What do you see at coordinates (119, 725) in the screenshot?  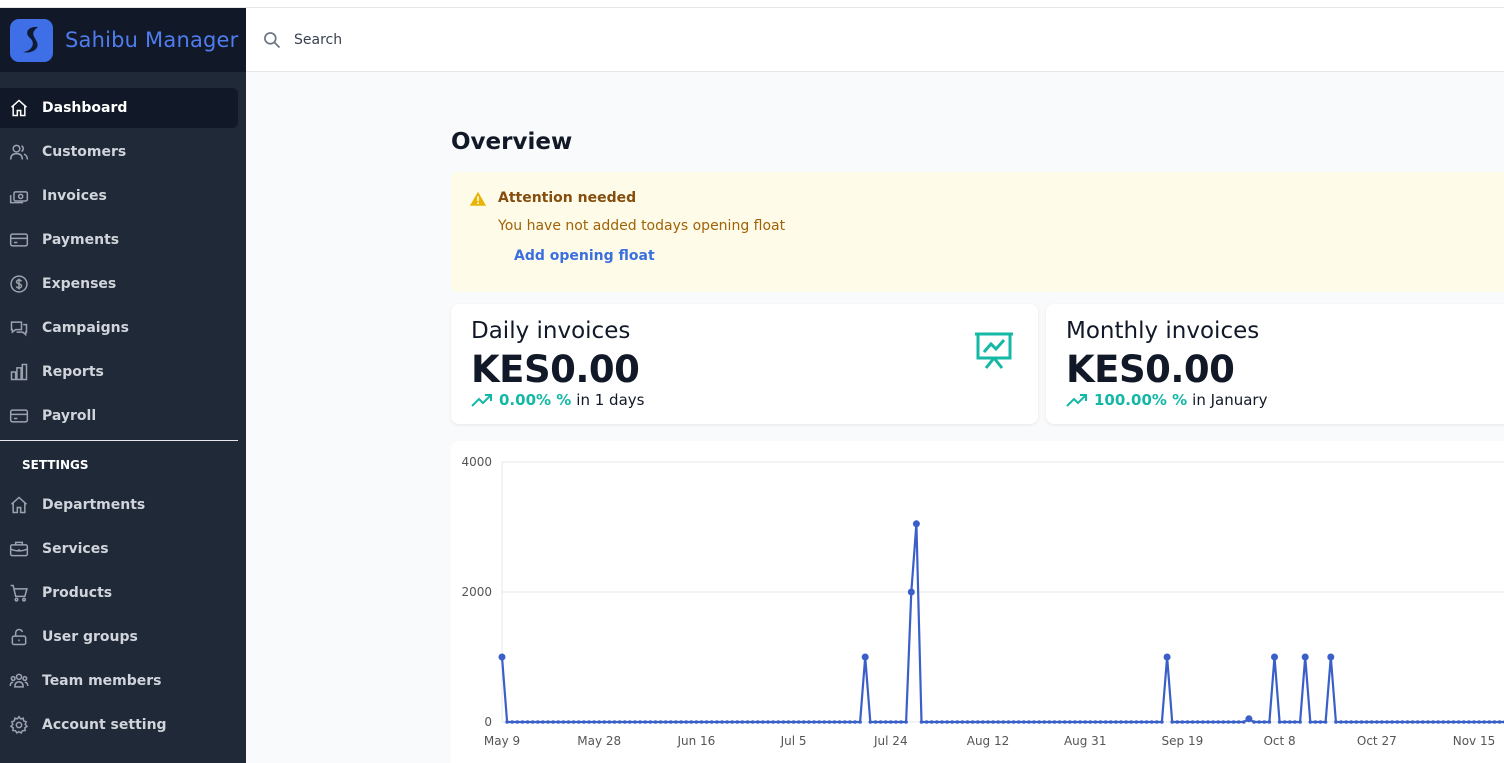 I see `sidebar-item-account-setting: Account setting` at bounding box center [119, 725].